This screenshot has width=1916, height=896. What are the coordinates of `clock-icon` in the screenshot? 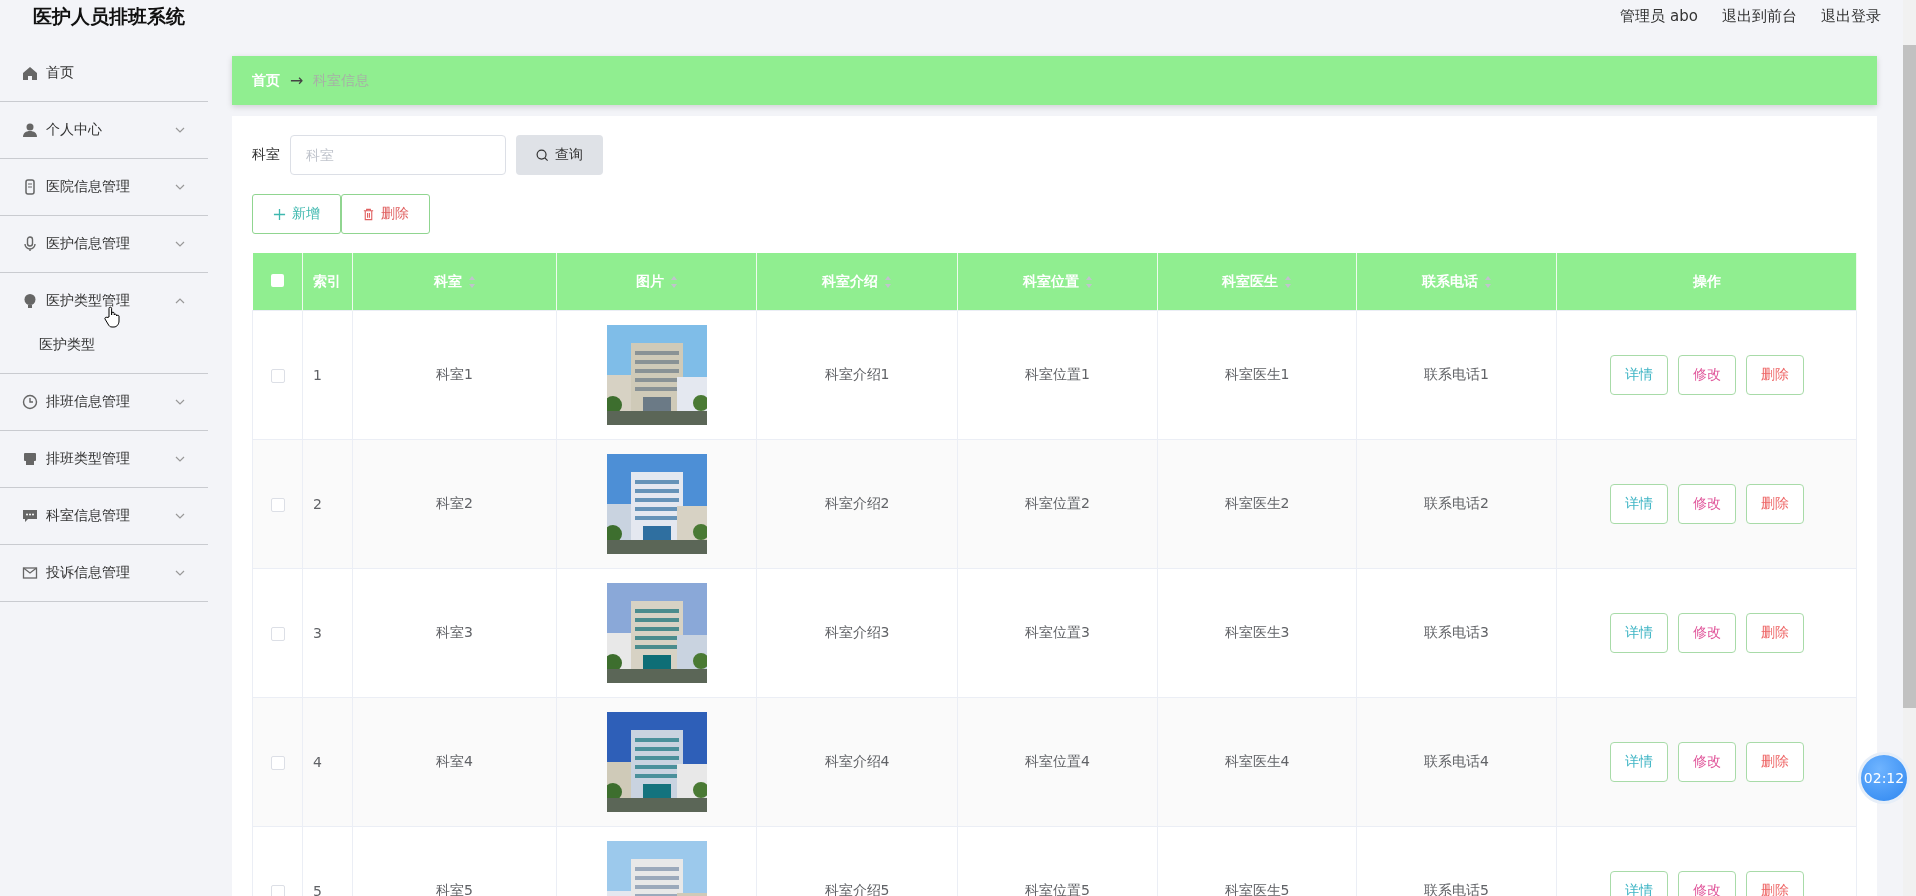 It's located at (30, 402).